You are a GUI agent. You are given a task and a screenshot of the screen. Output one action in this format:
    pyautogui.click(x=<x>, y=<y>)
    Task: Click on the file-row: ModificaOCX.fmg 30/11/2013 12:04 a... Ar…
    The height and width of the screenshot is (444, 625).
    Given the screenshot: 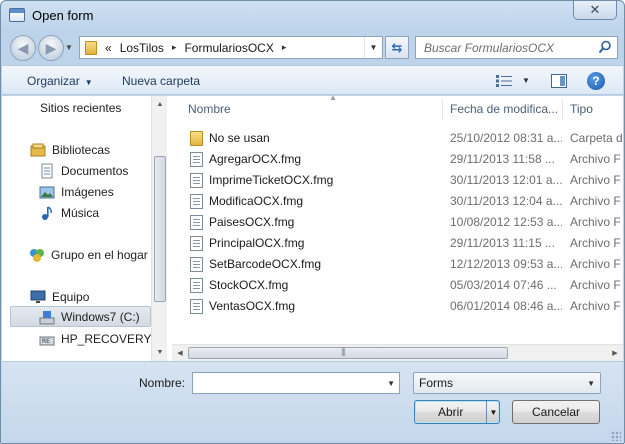 What is the action you would take?
    pyautogui.click(x=395, y=201)
    